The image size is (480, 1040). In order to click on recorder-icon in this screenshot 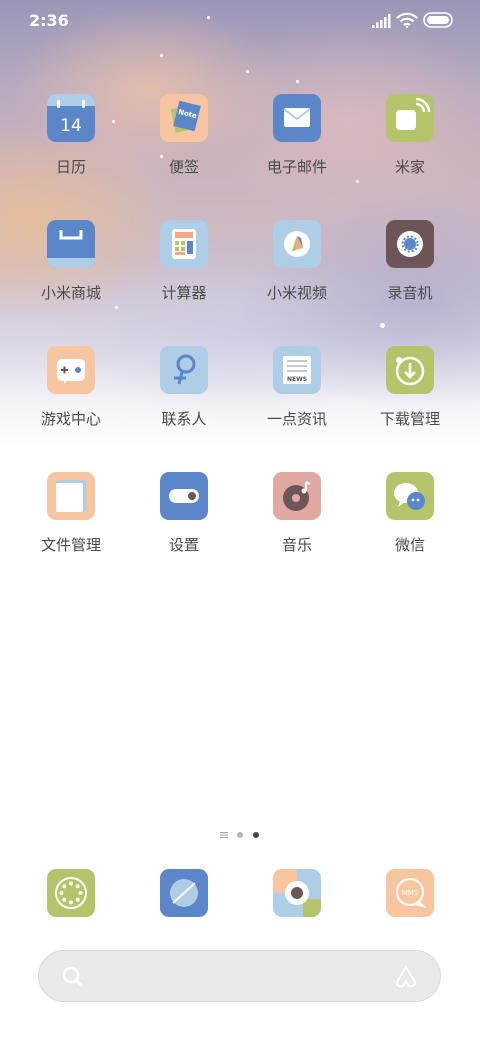, I will do `click(410, 244)`.